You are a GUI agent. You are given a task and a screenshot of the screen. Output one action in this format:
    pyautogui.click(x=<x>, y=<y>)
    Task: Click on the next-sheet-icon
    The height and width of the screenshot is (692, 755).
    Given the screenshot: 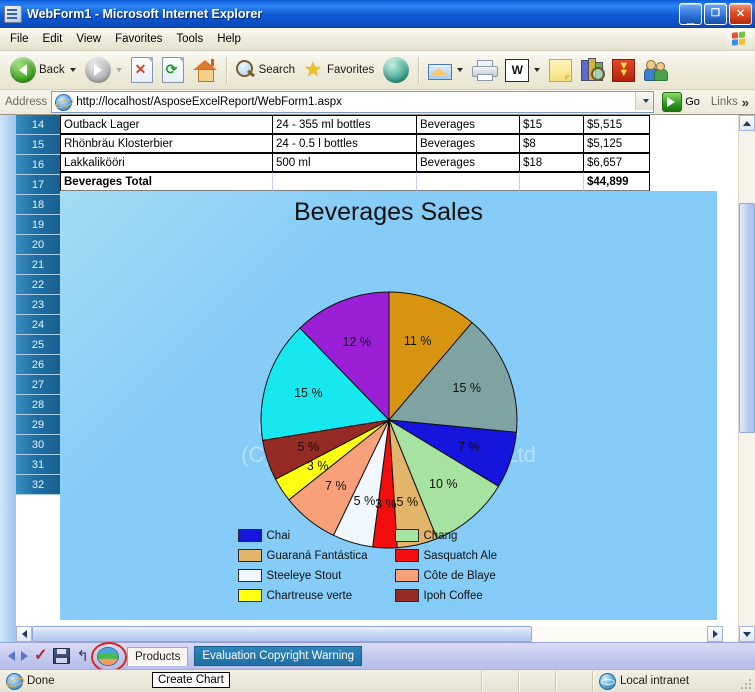 What is the action you would take?
    pyautogui.click(x=24, y=656)
    